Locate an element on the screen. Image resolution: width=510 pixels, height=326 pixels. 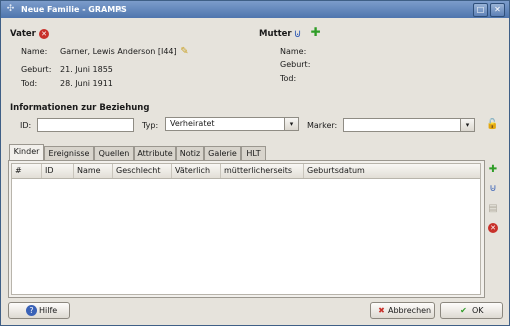
tab-quellen: Quellen is located at coordinates (114, 153).